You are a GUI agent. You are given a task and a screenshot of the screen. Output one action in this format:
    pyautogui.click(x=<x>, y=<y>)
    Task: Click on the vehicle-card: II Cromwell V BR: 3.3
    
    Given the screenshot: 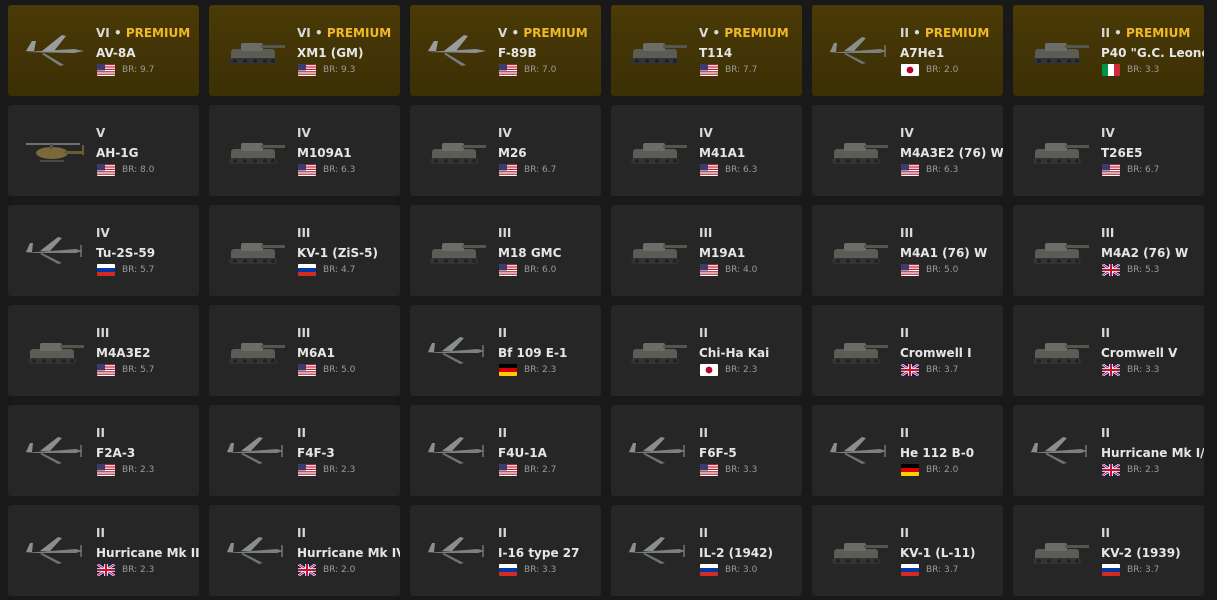 What is the action you would take?
    pyautogui.click(x=1108, y=350)
    